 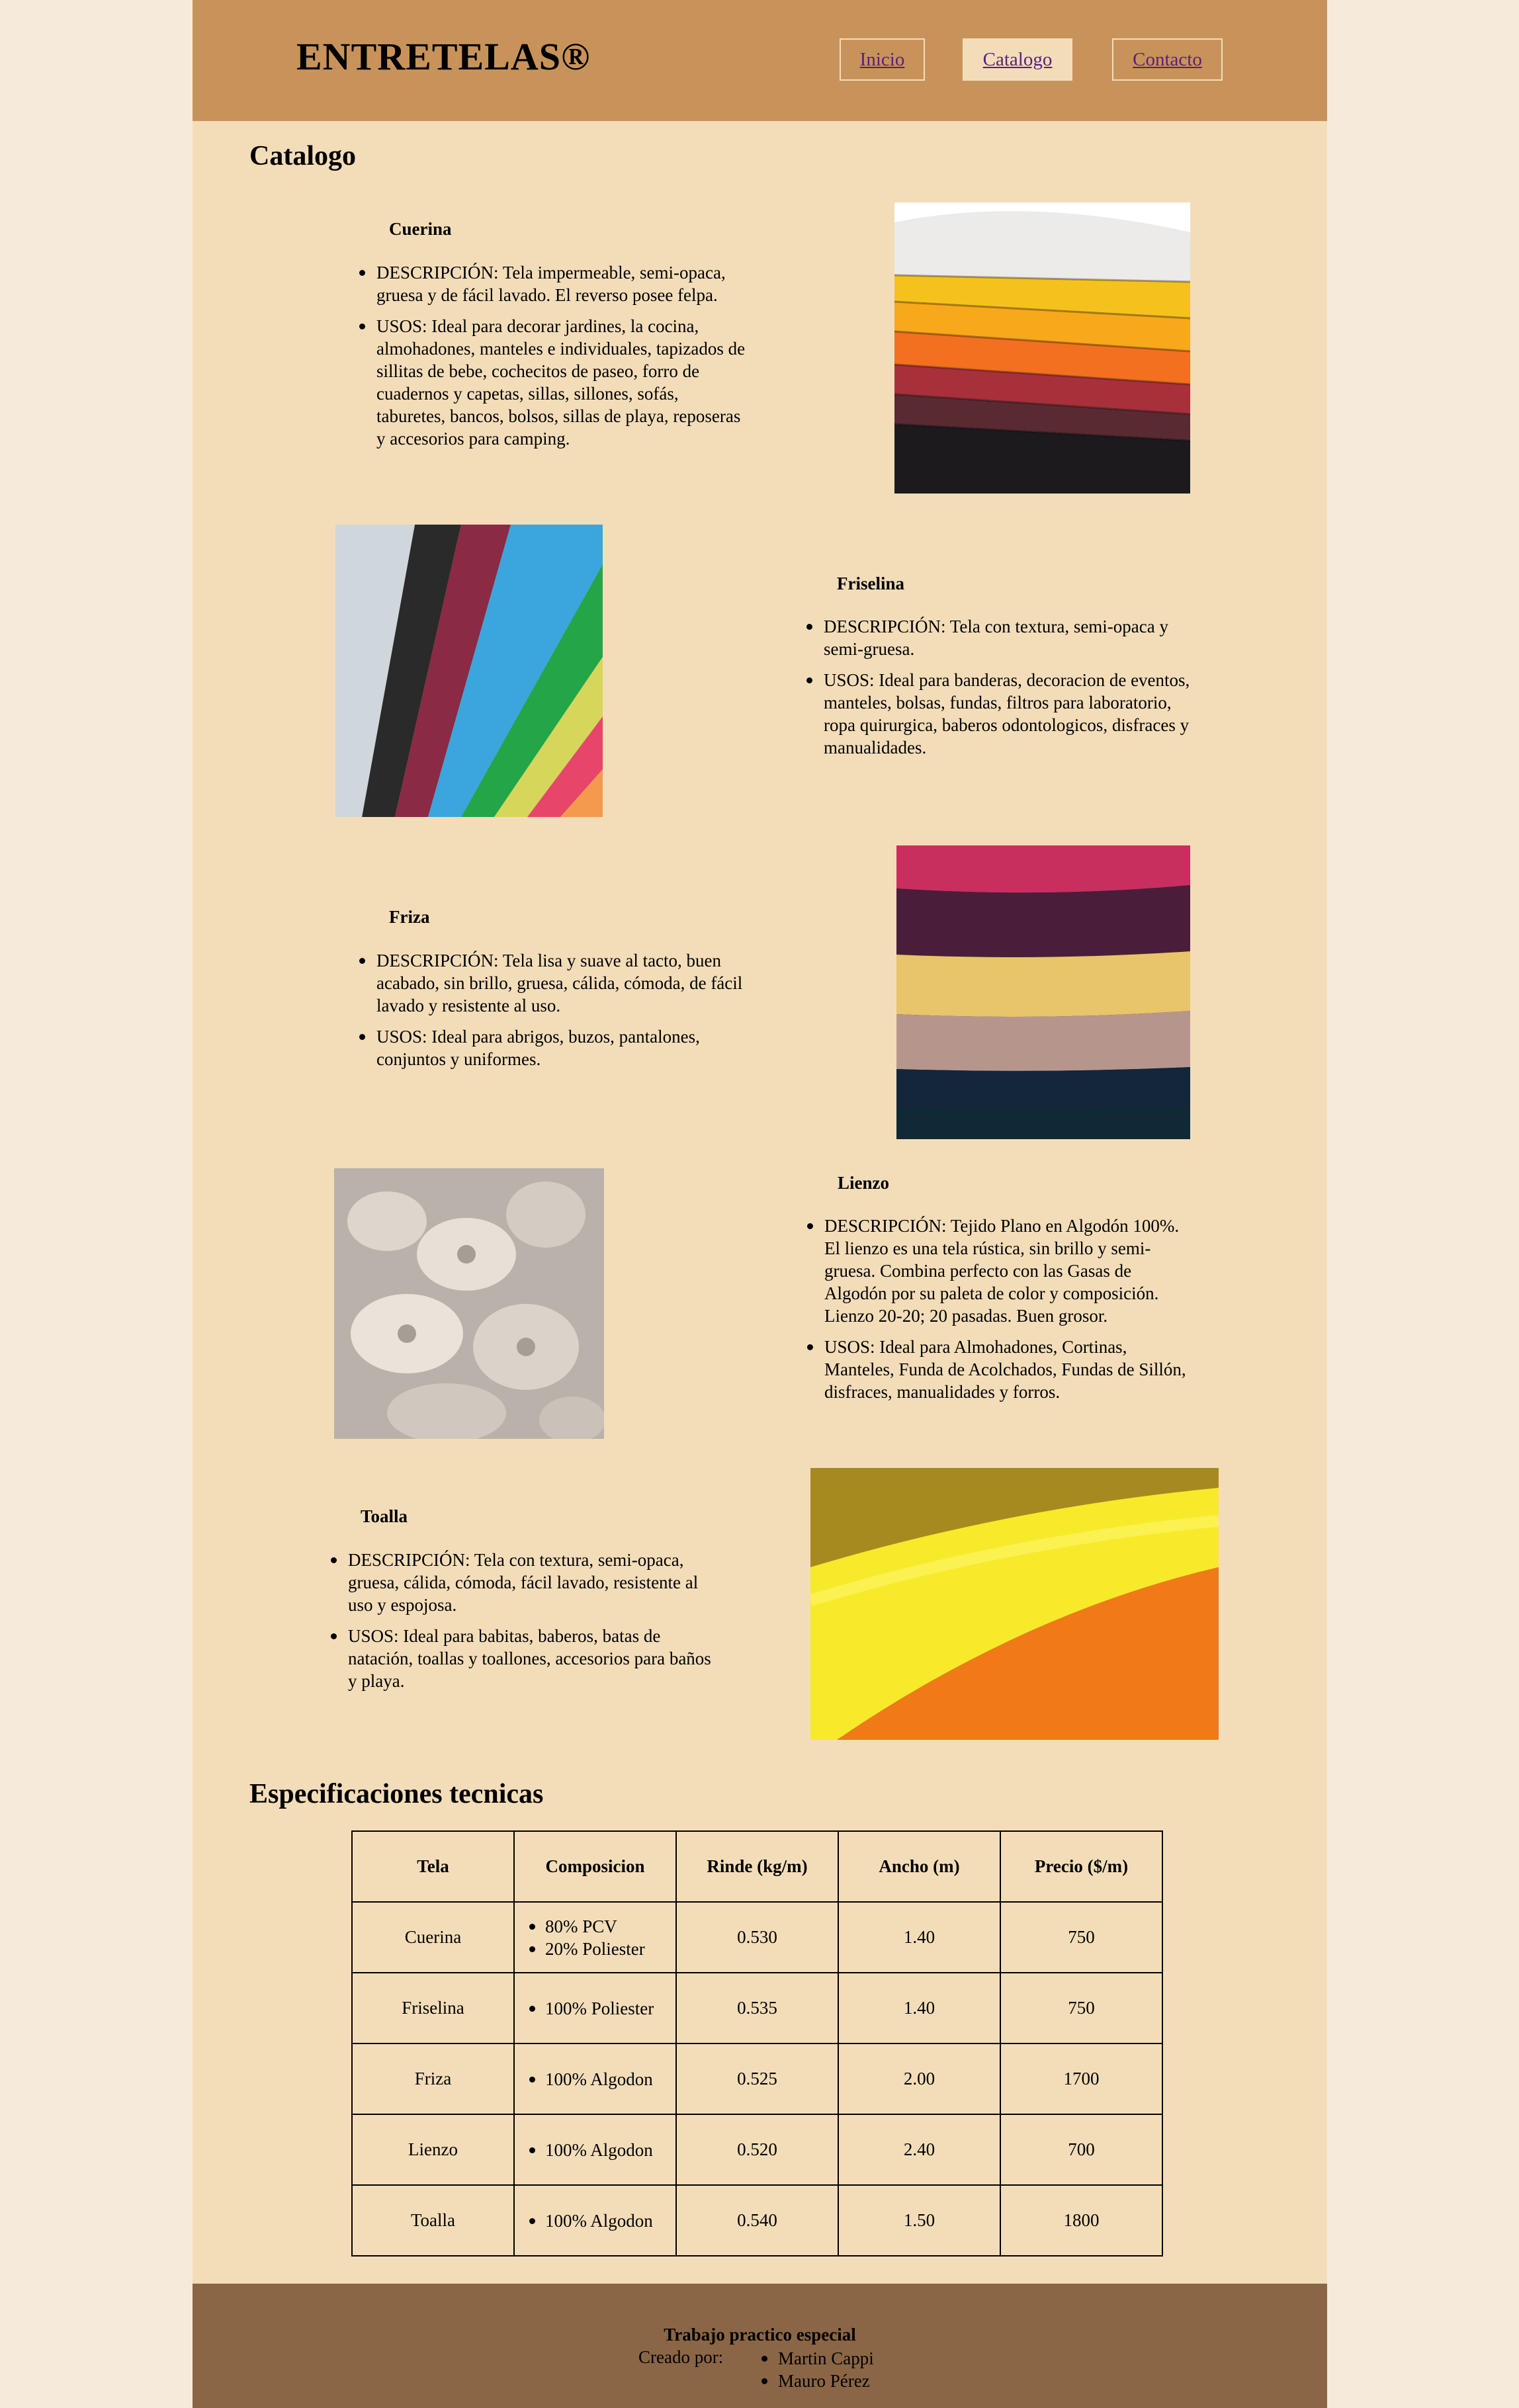 I want to click on cell-ancho: 1.50, so click(x=919, y=2220).